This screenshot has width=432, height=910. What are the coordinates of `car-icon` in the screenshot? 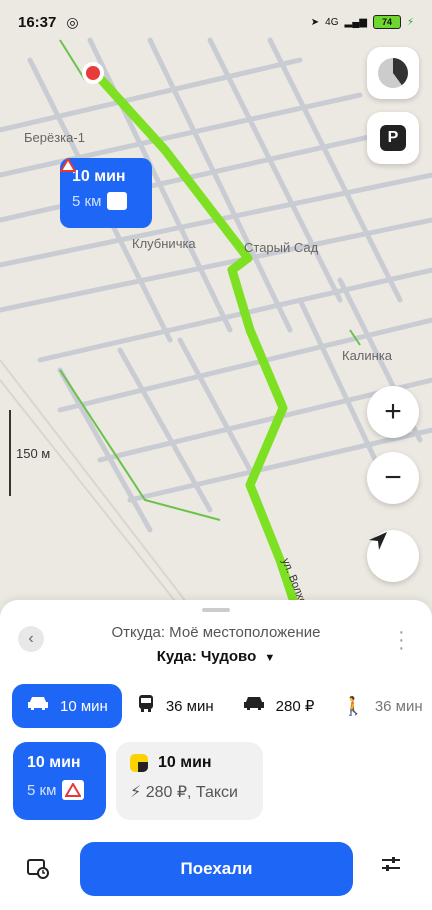 It's located at (38, 706).